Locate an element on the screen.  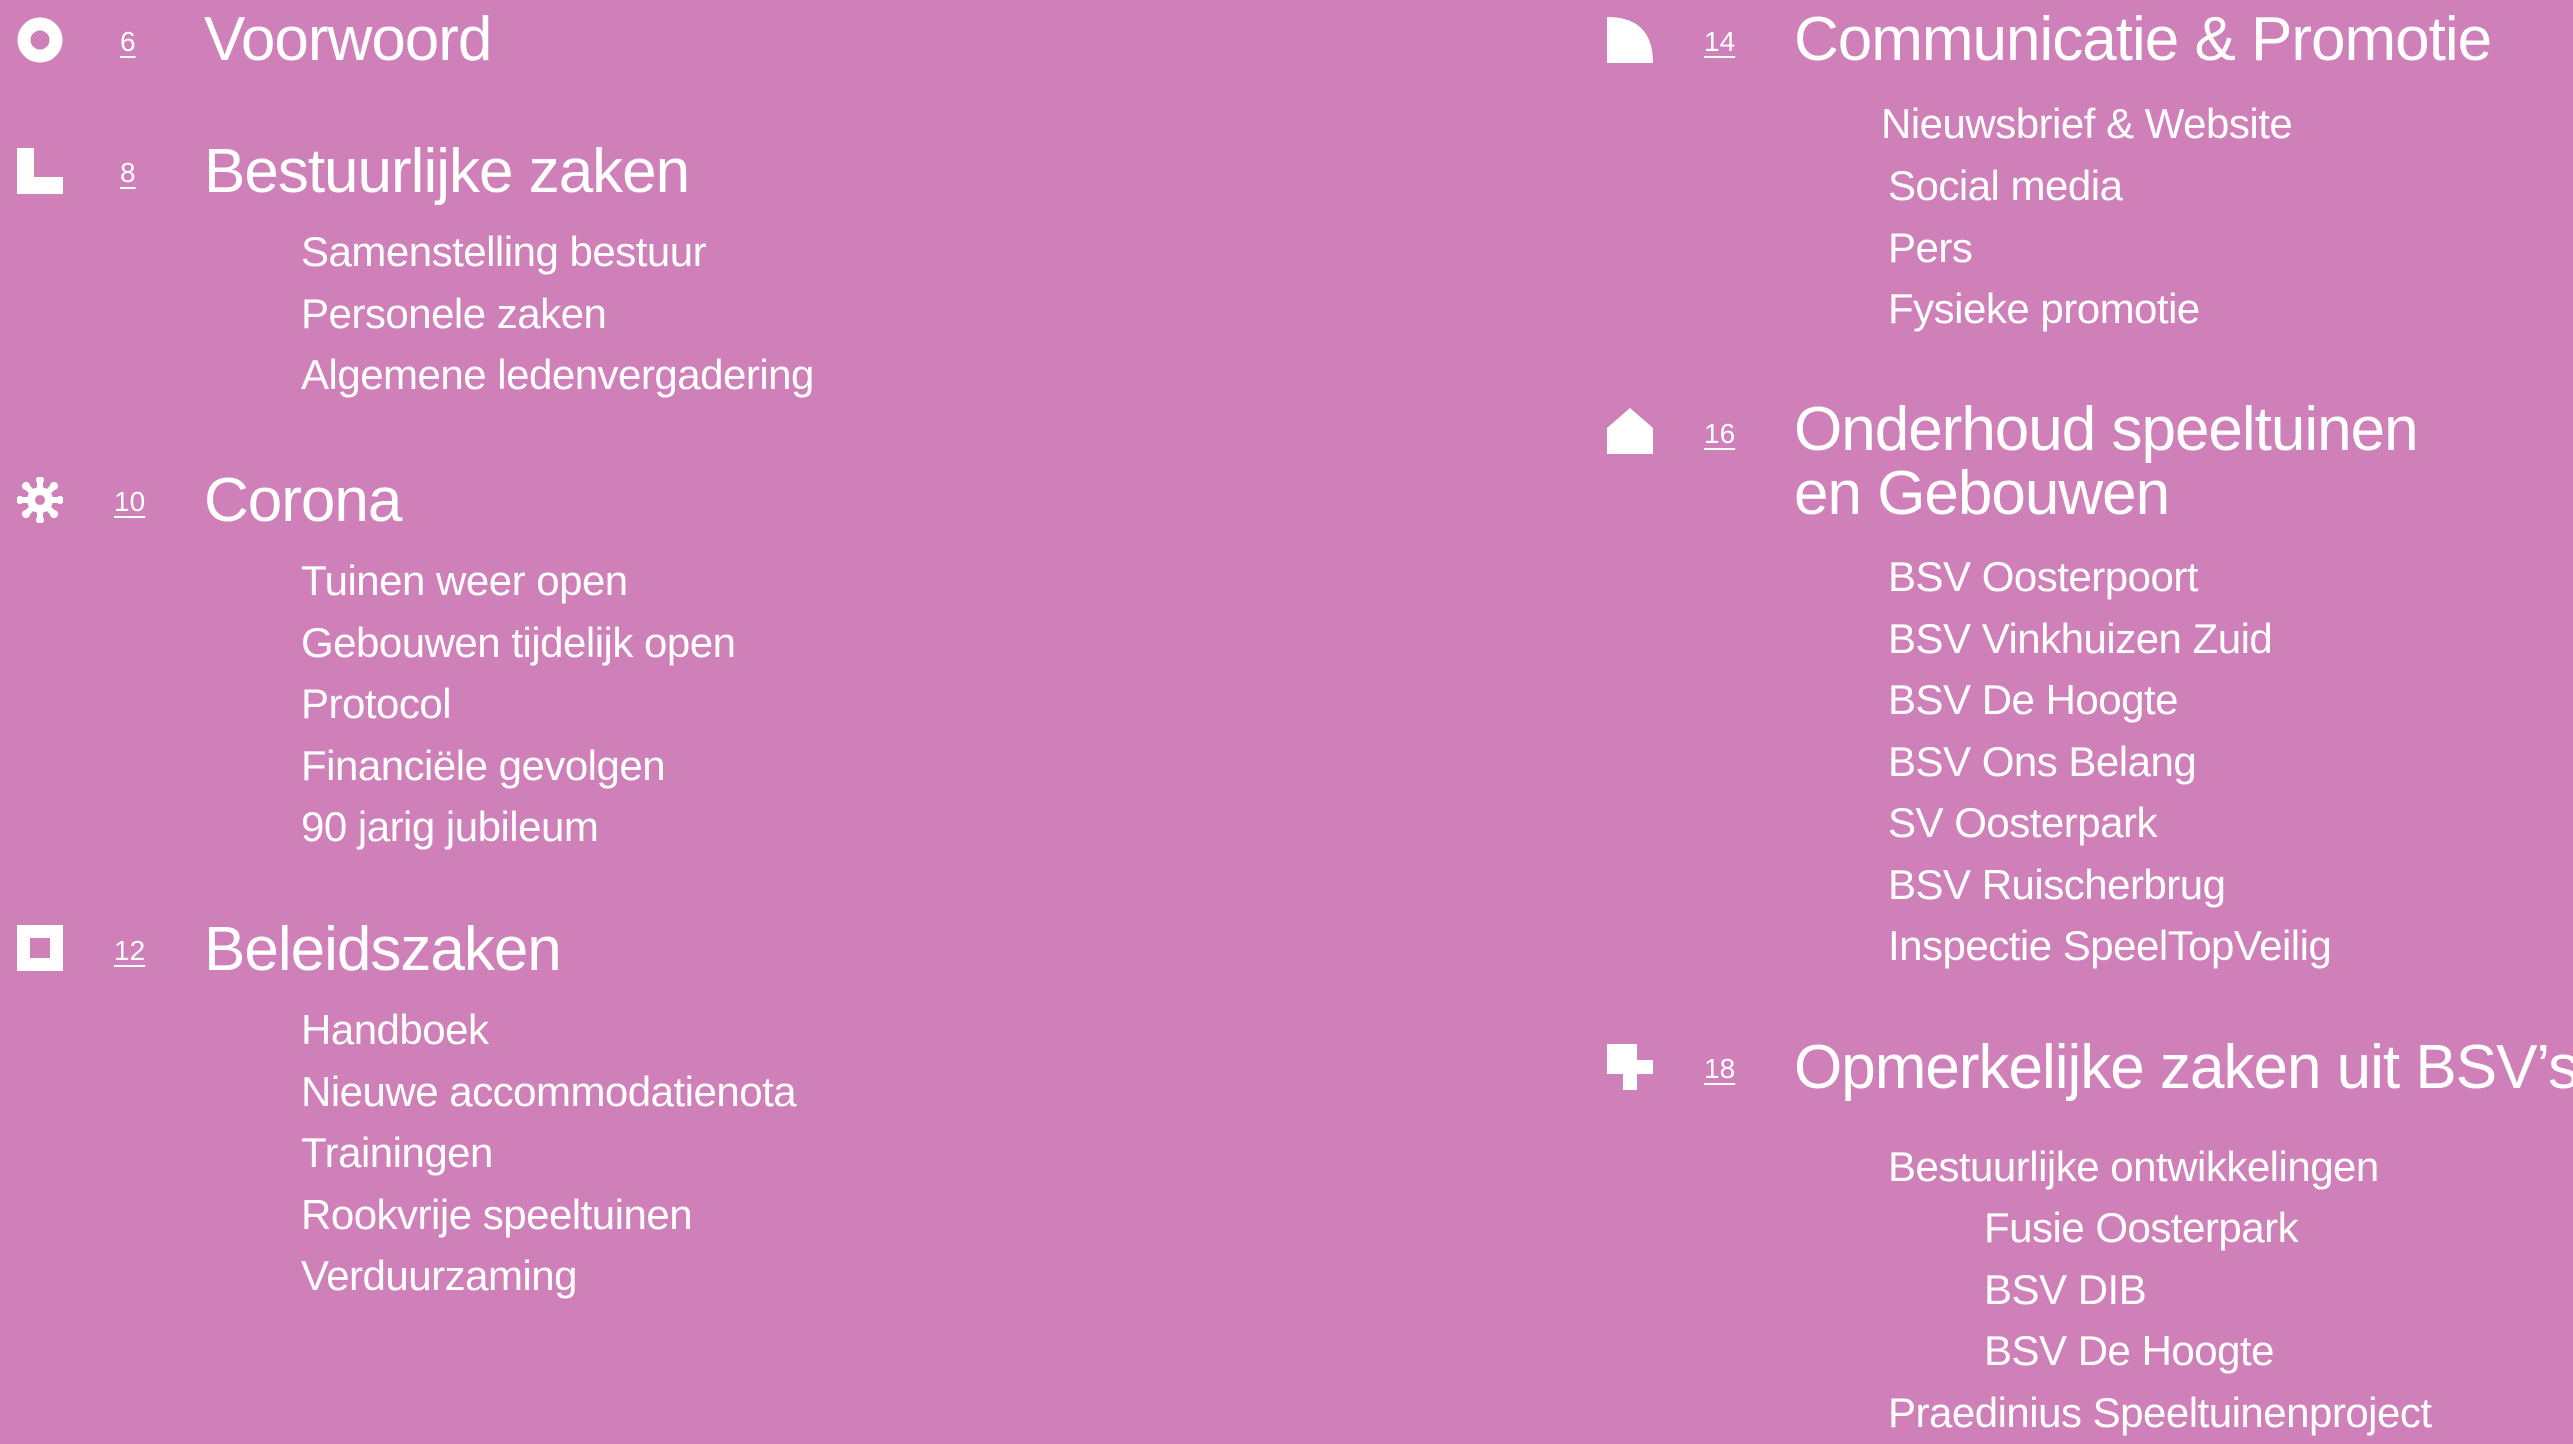
subsection-item: Nieuwe accommodatienota is located at coordinates (549, 1092).